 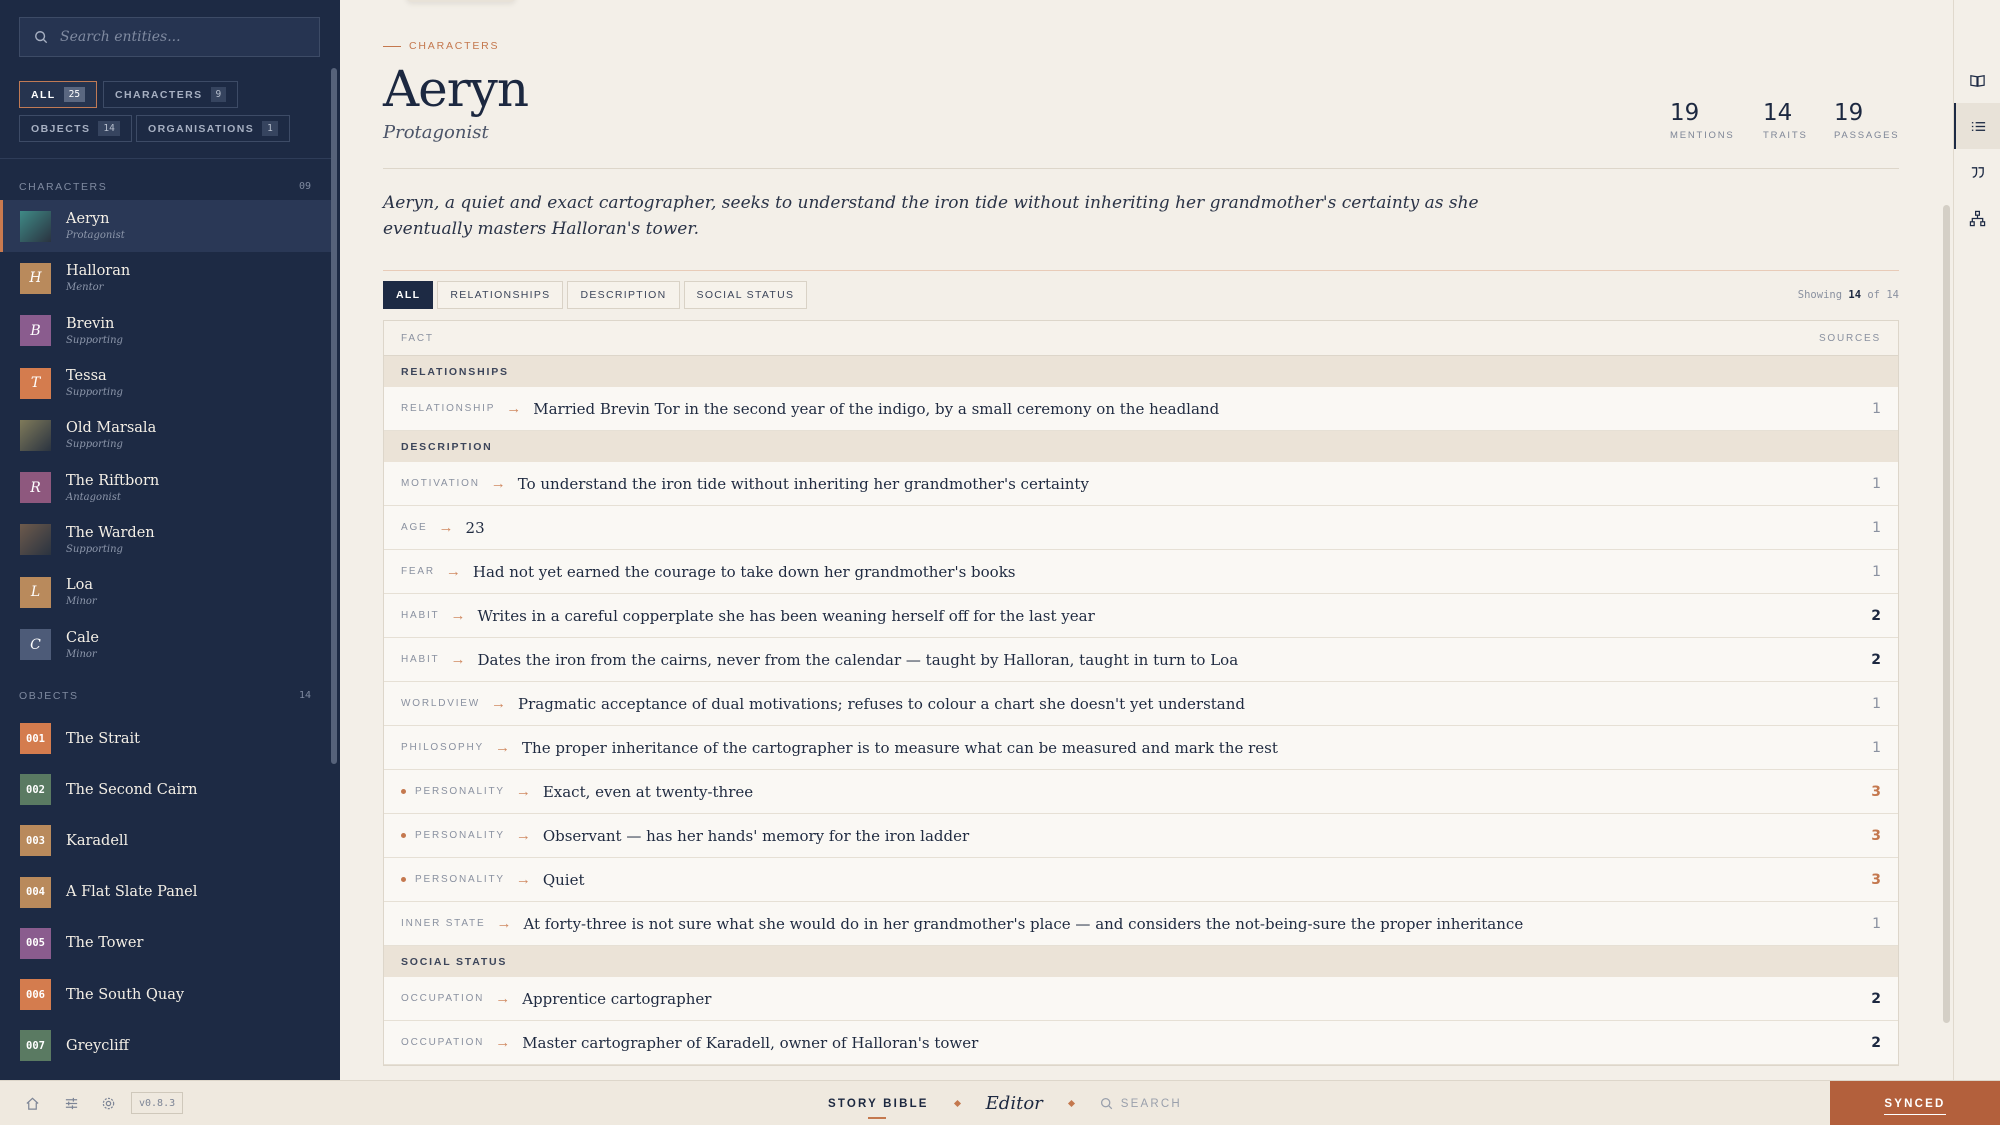 What do you see at coordinates (440, 483) in the screenshot?
I see `fact-label: MOTIVATION` at bounding box center [440, 483].